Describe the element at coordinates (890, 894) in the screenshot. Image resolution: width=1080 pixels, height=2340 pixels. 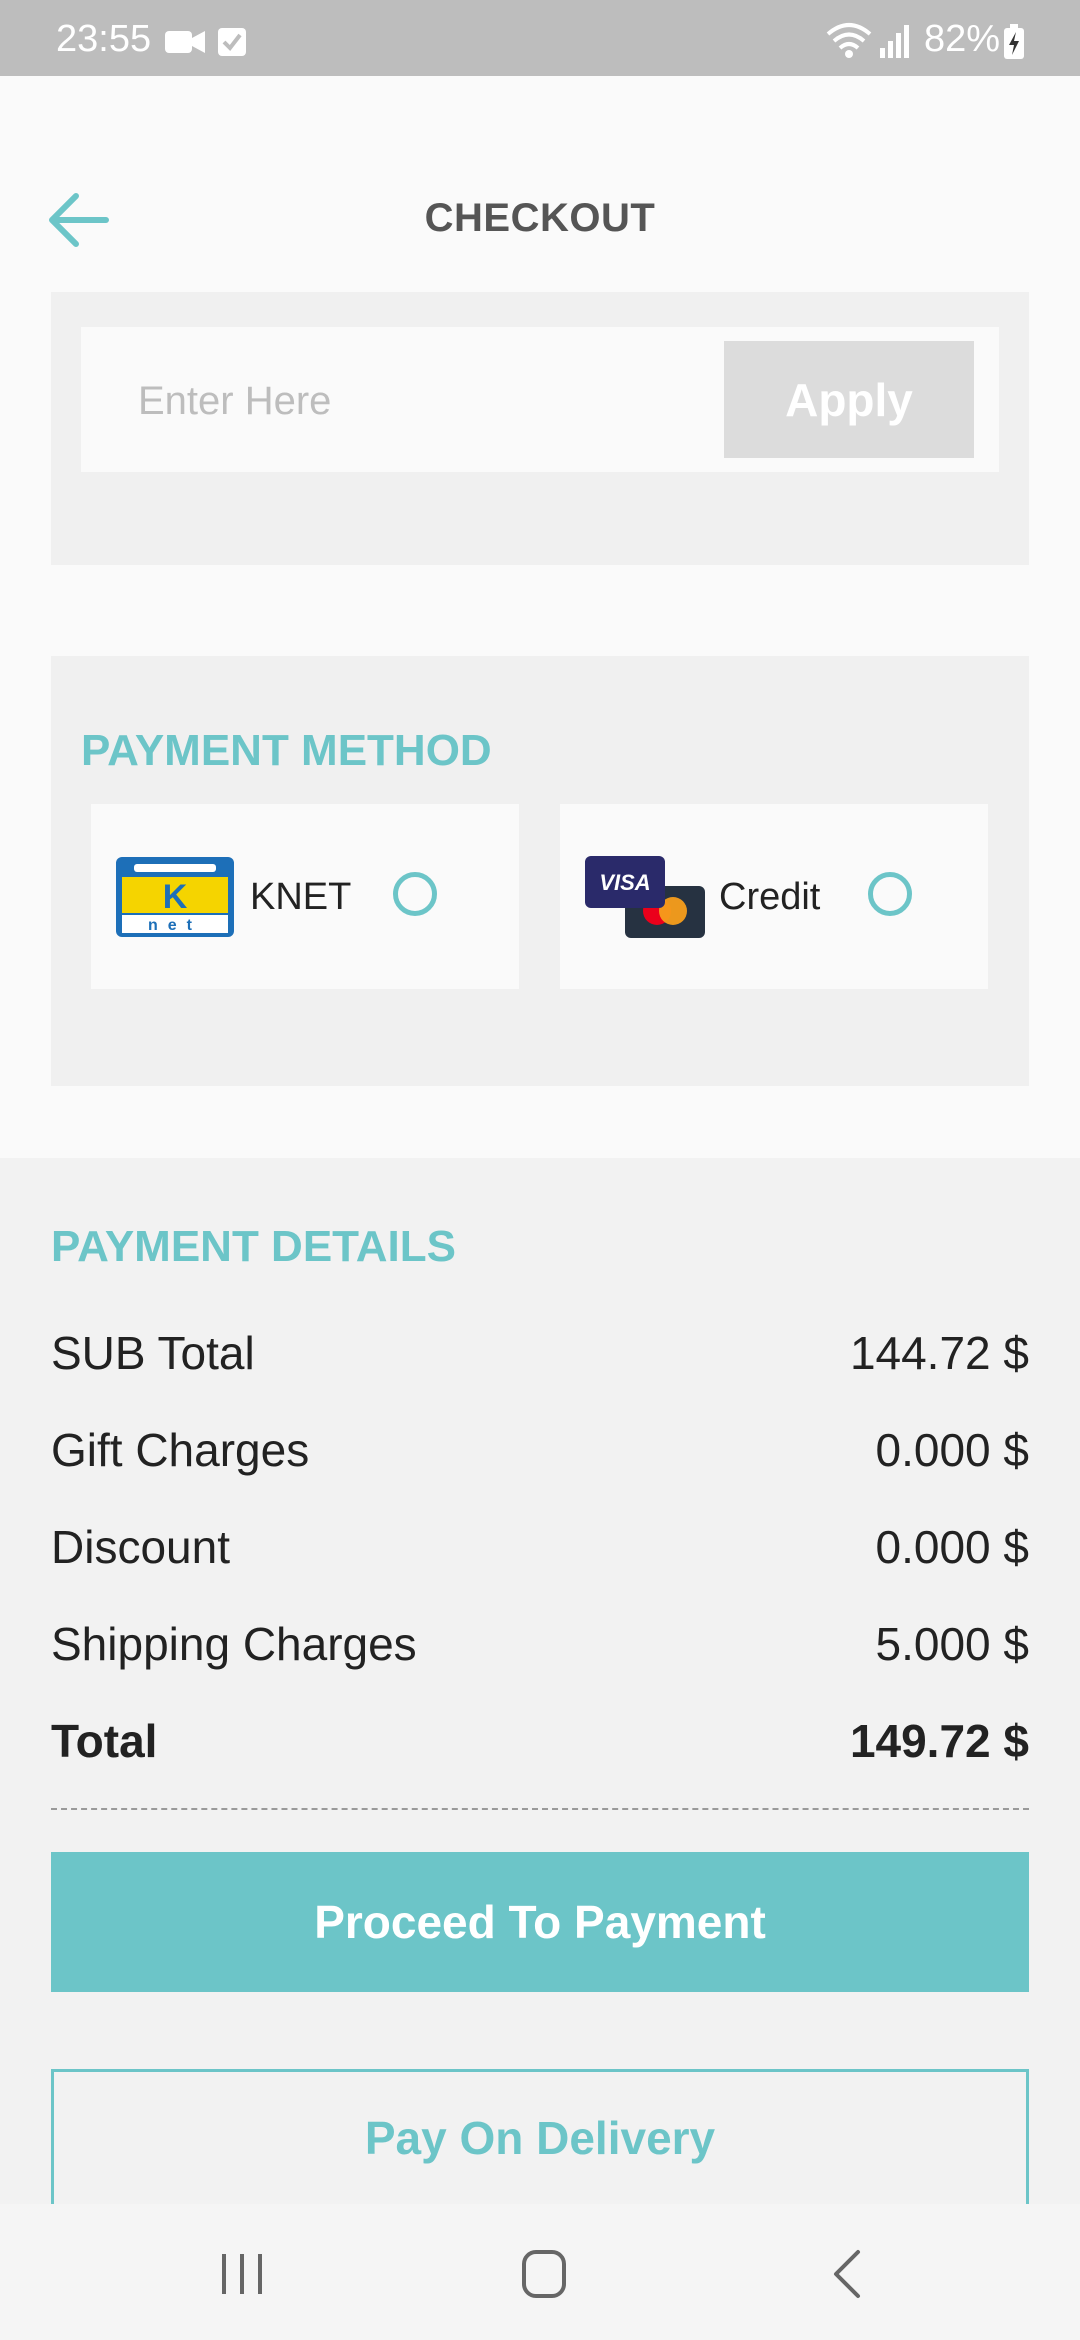
I see `credit-radio` at that location.